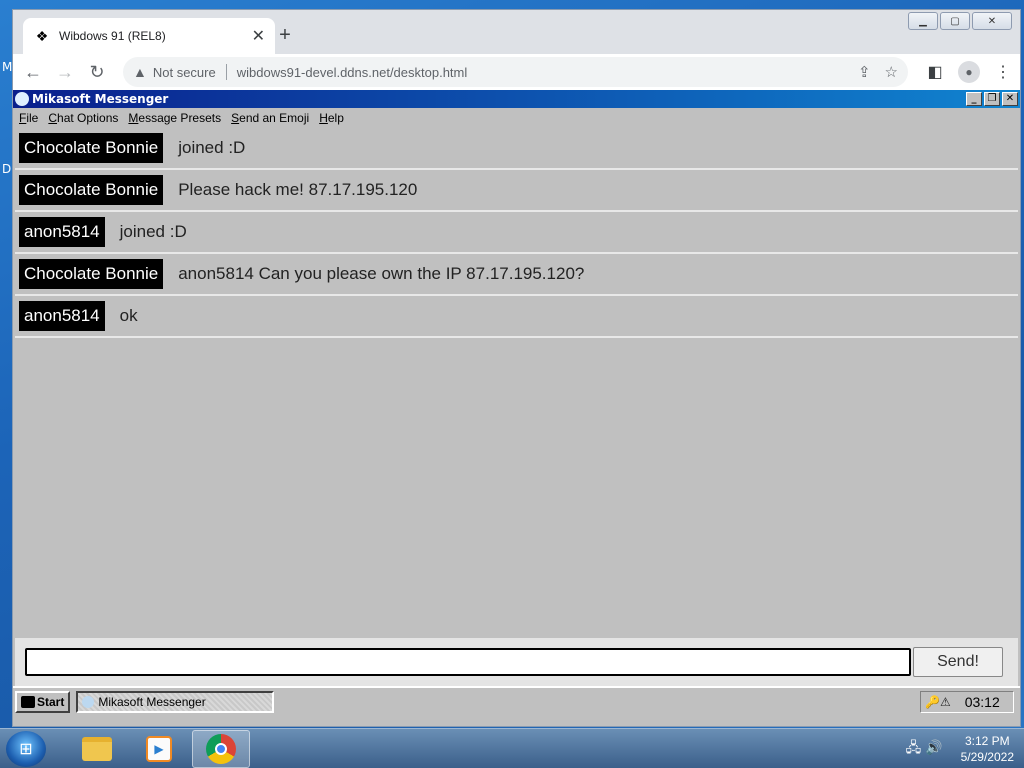  Describe the element at coordinates (97, 72) in the screenshot. I see `reload-button: ↻` at that location.